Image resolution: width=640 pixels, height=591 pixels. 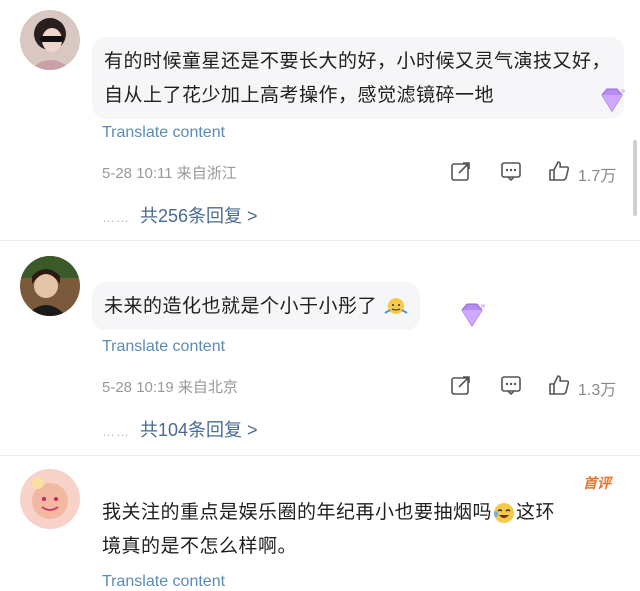 What do you see at coordinates (357, 529) in the screenshot?
I see `comment-text: 我关注的重点是娱乐圈的年纪再小也要抽烟吗 这环 境真的是不怎么样啊。` at bounding box center [357, 529].